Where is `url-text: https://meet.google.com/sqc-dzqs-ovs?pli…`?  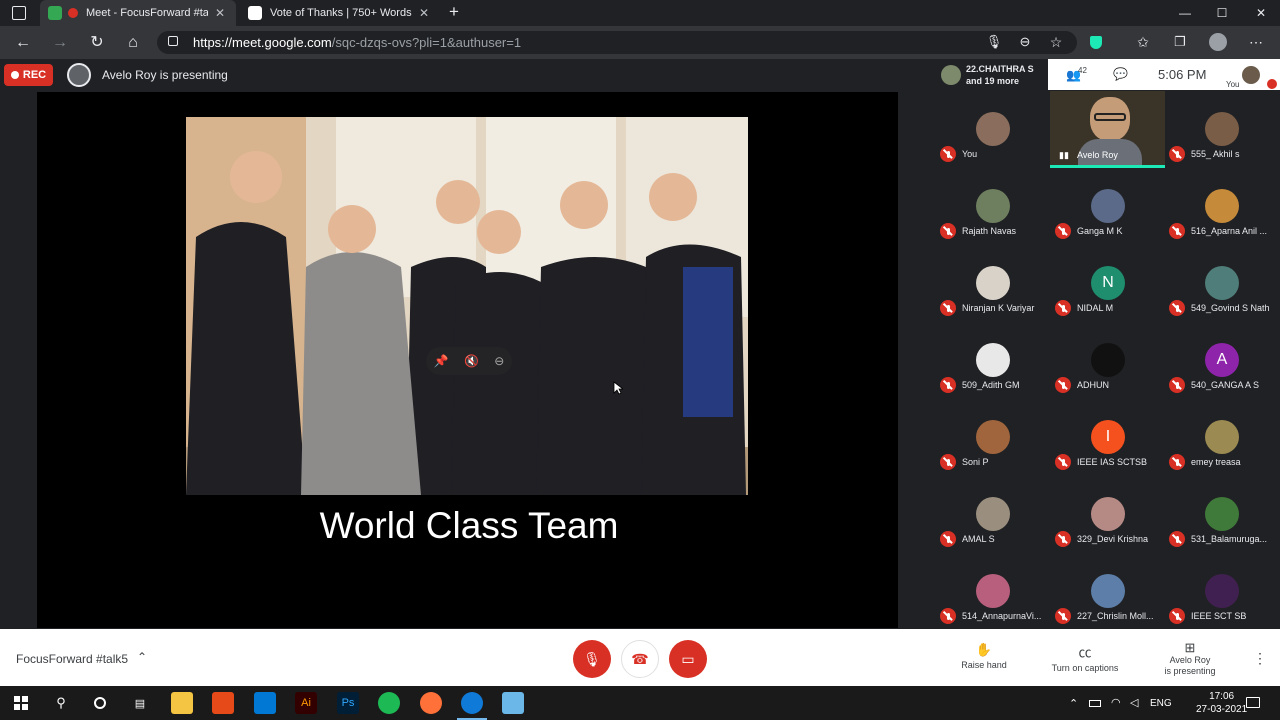 url-text: https://meet.google.com/sqc-dzqs-ovs?pli… is located at coordinates (357, 42).